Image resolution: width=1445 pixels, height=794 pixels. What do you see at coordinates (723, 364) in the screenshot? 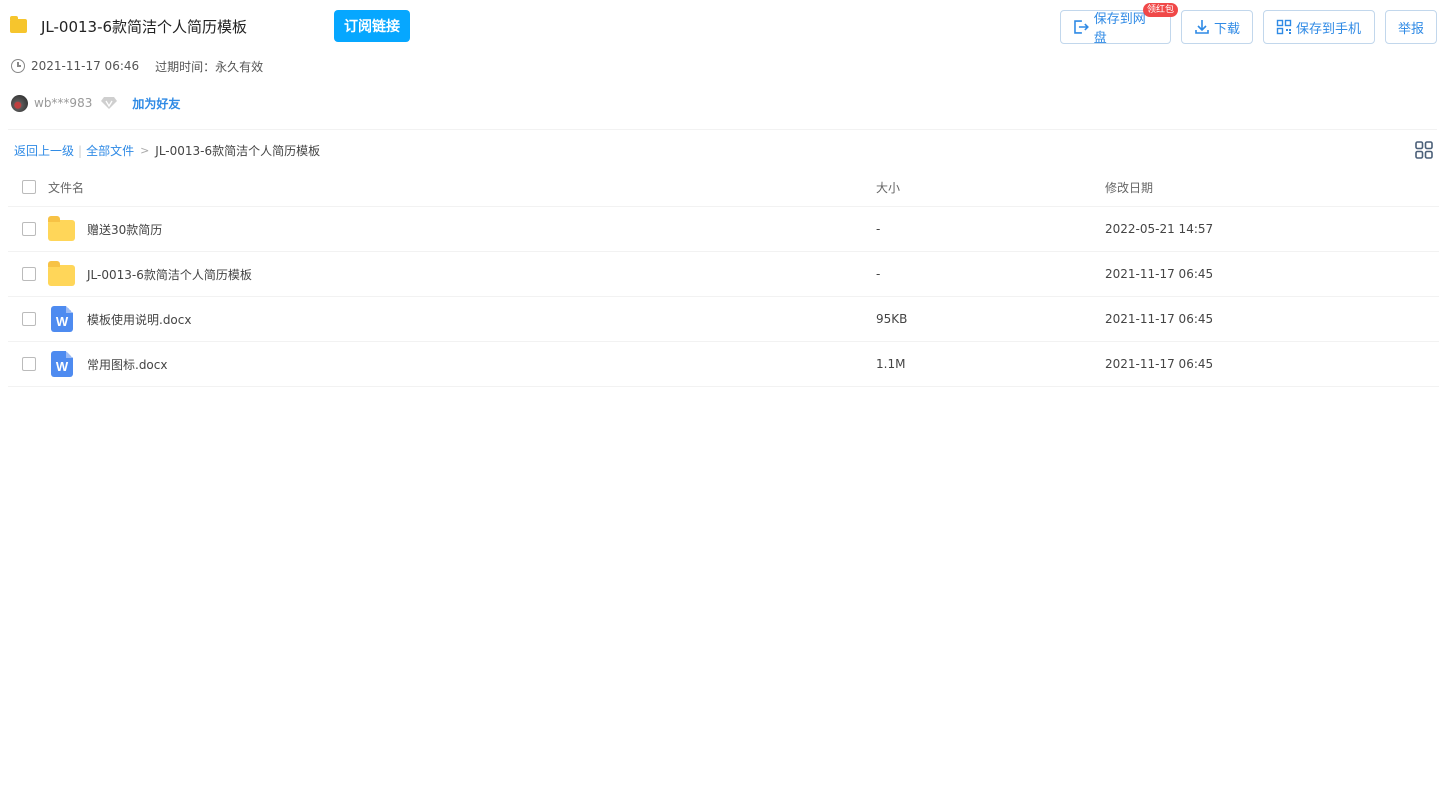
I see `table-row: W 常用图标.docx 1.1M 2021-11-17 06:45` at bounding box center [723, 364].